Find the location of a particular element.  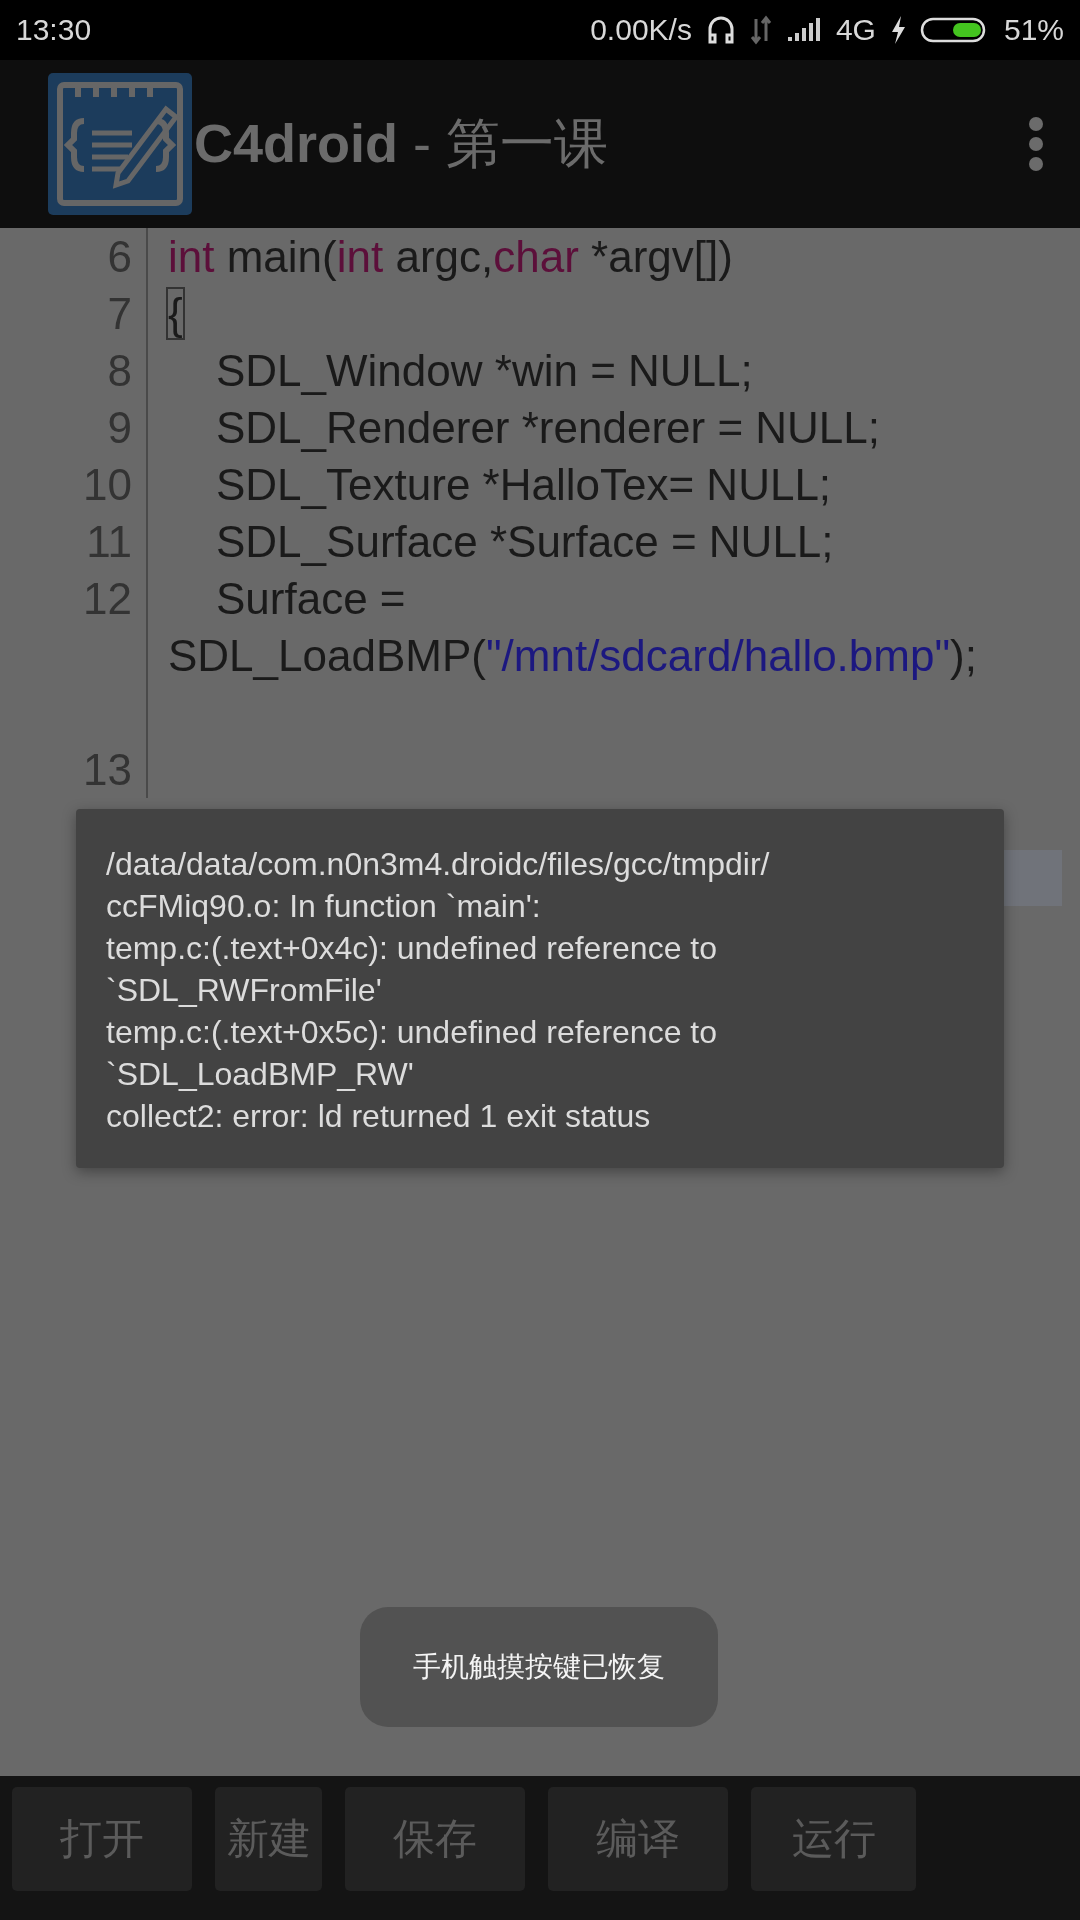

current-line-highlight is located at coordinates (1033, 878).